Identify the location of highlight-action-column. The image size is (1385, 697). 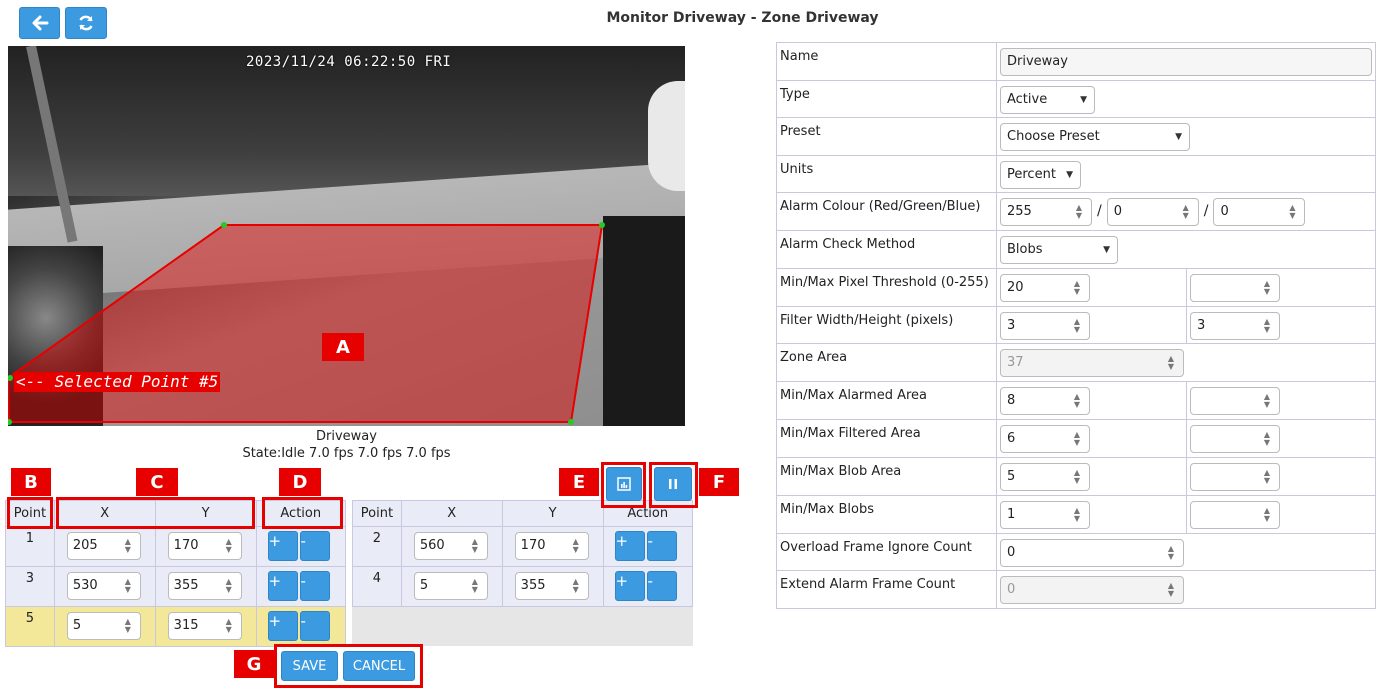
(302, 513).